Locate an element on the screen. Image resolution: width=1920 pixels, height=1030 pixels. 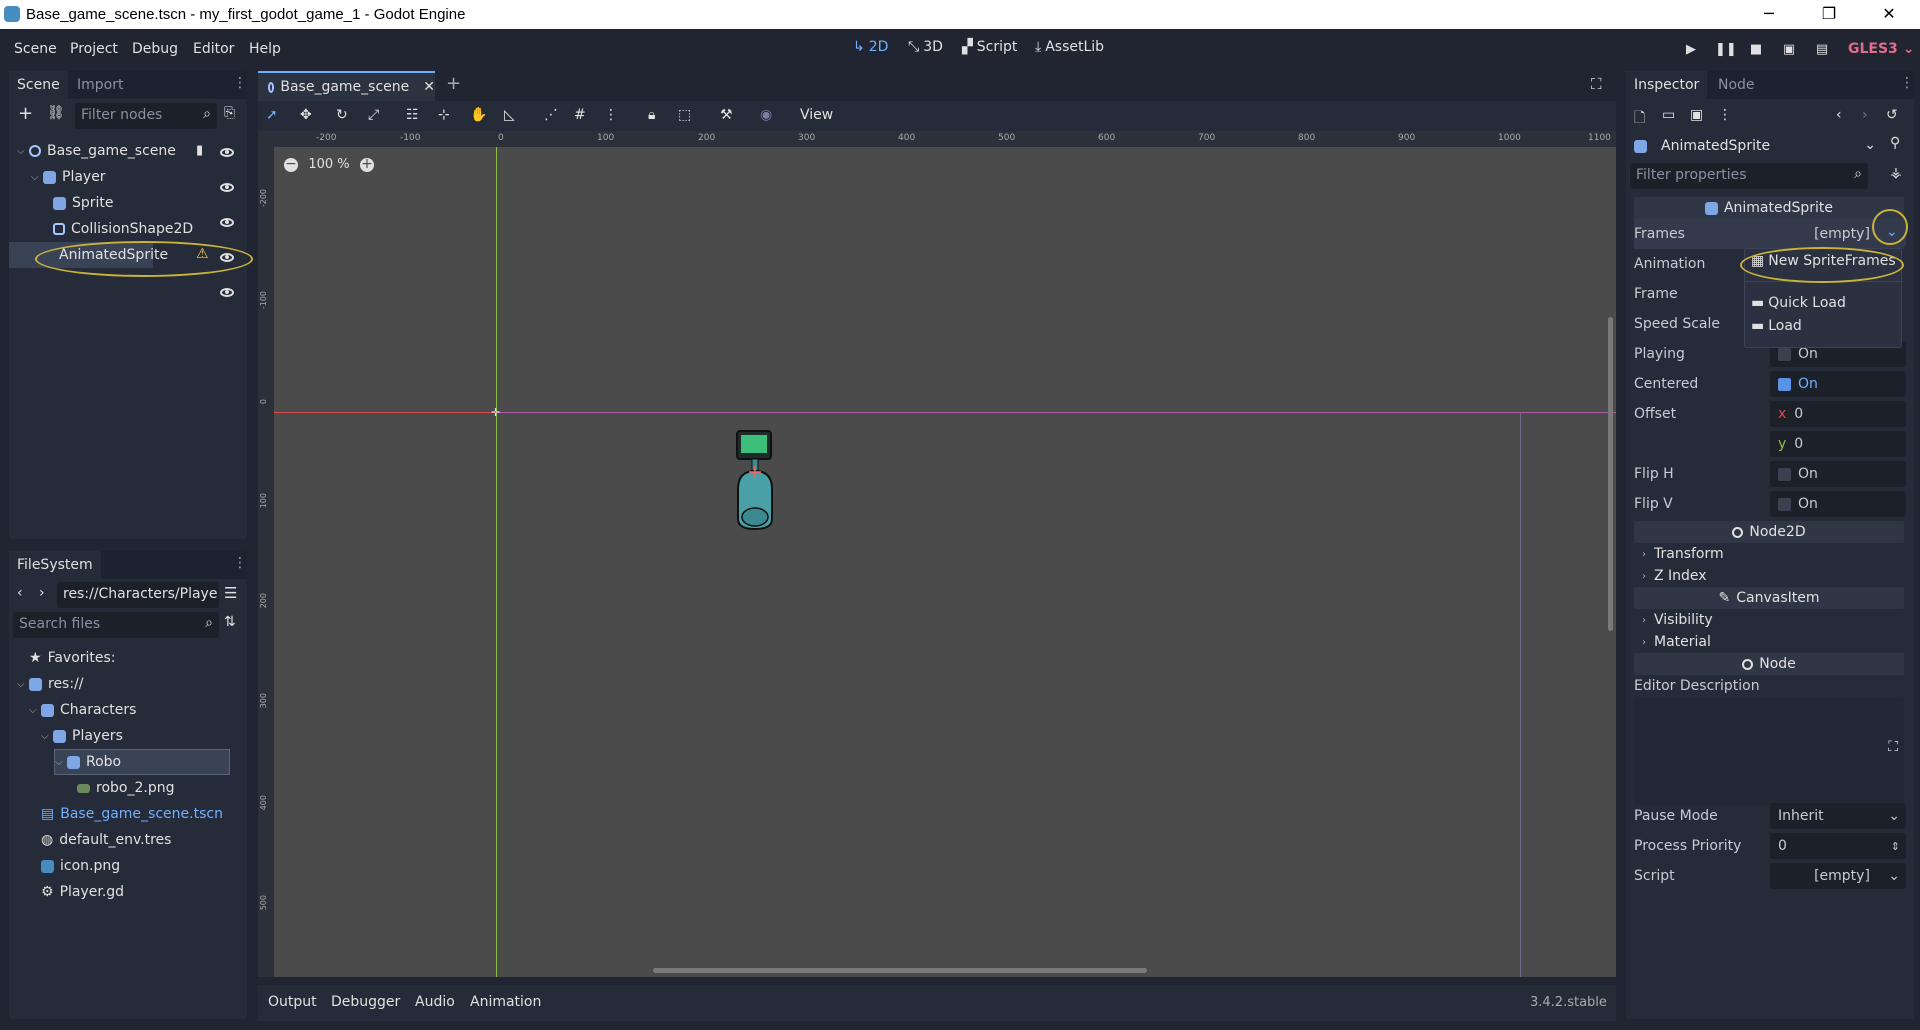
offset-x-field: x0 is located at coordinates (1838, 414).